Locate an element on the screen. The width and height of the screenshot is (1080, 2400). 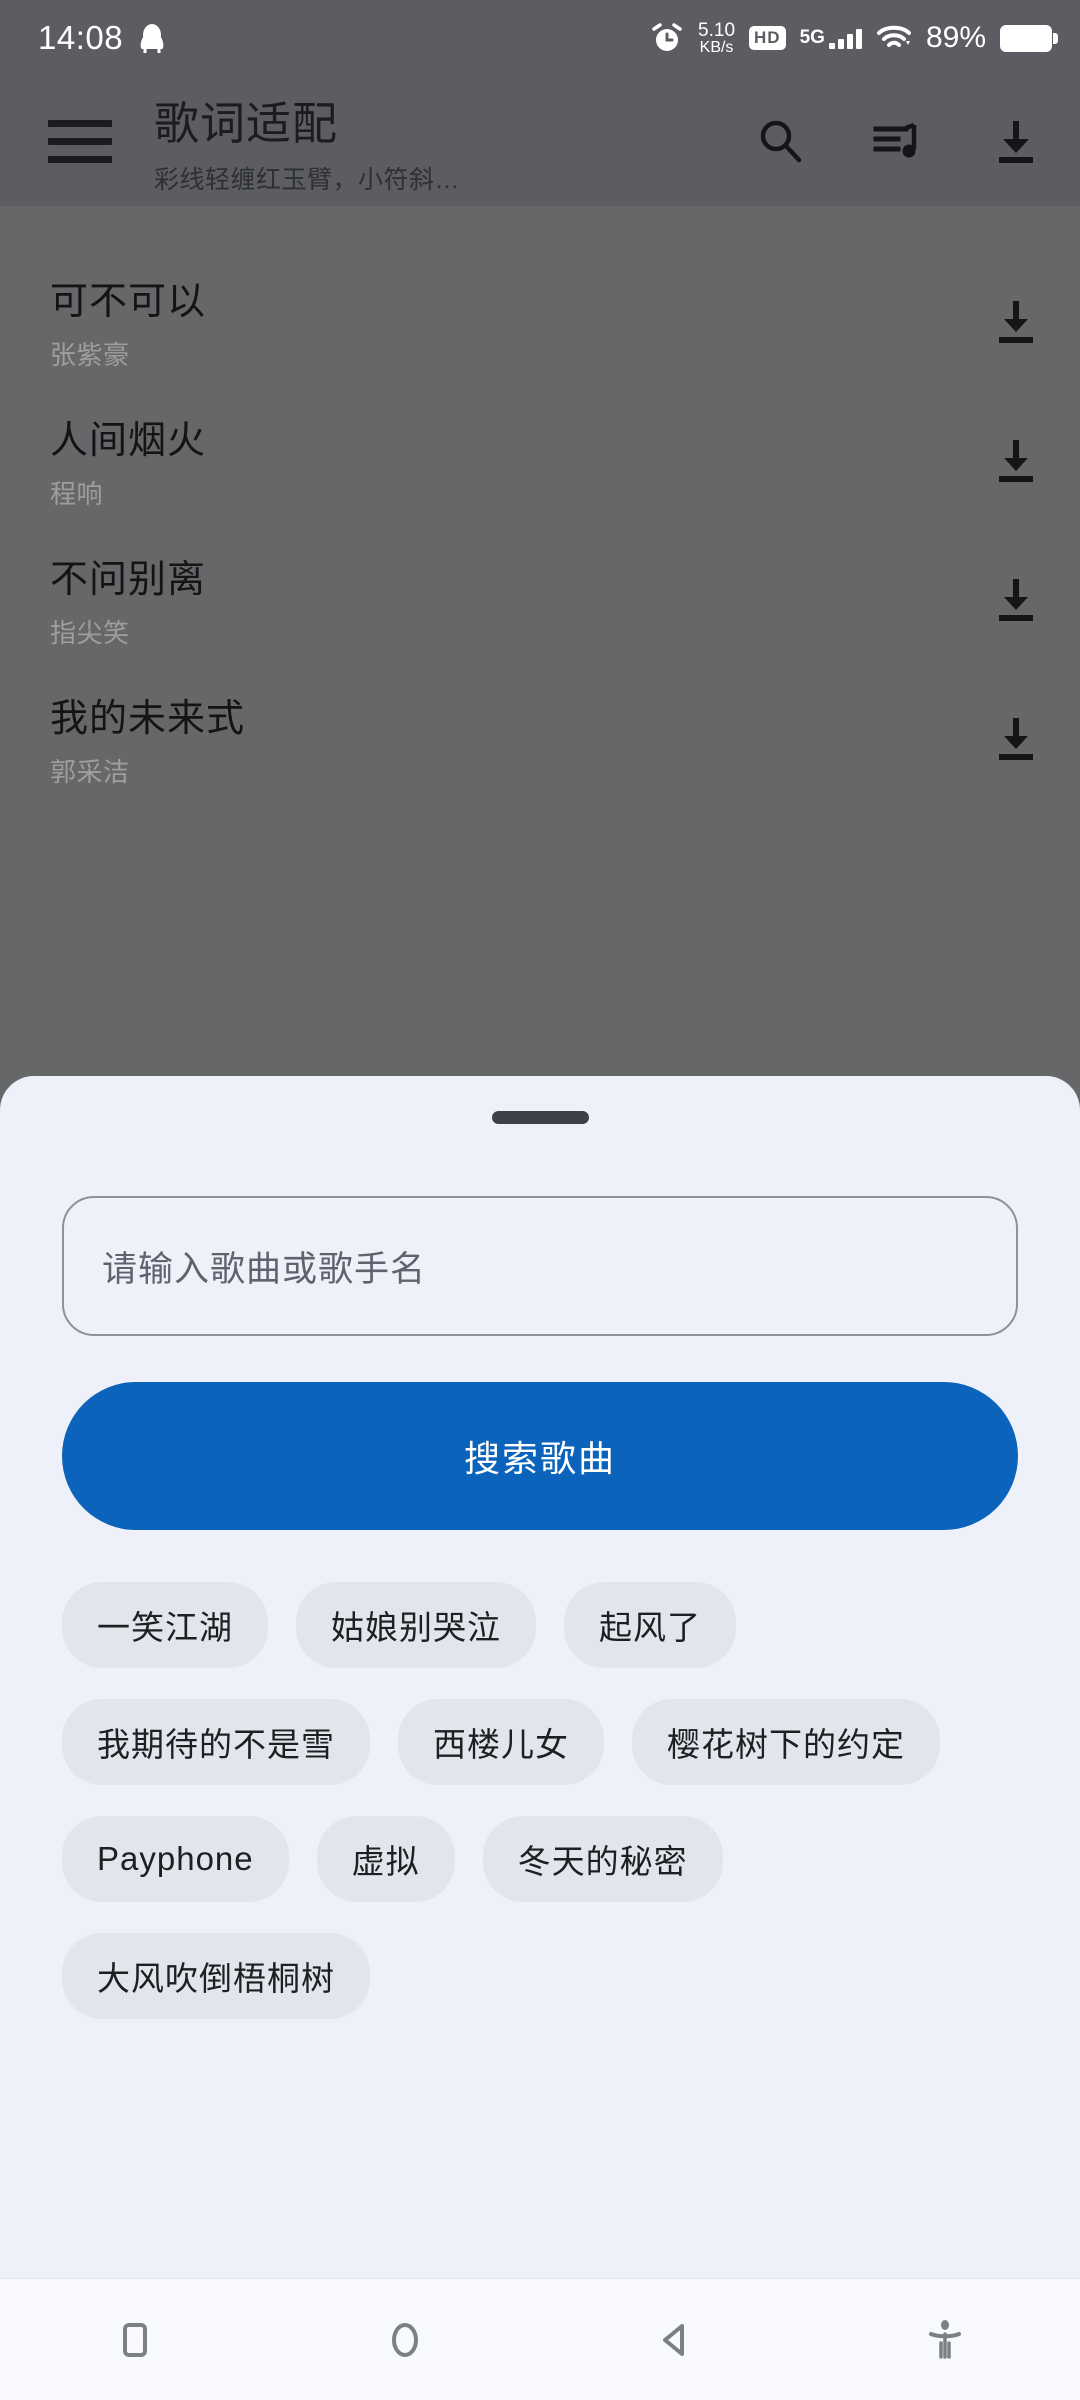
square-icon is located at coordinates (135, 2339).